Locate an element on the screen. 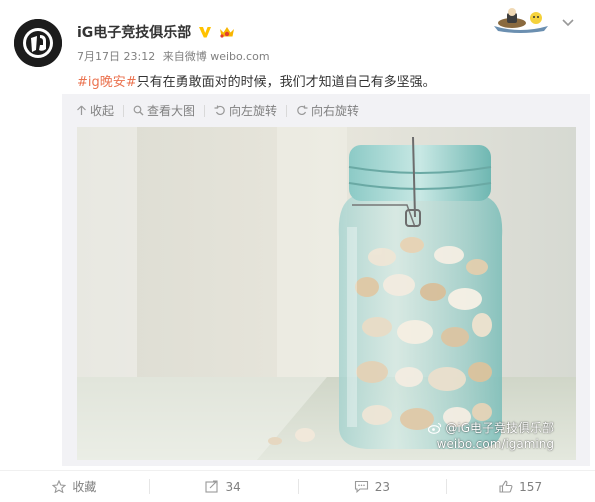  post-meta: 7月17日 23:12 来自微博 weibo.com is located at coordinates (175, 56).